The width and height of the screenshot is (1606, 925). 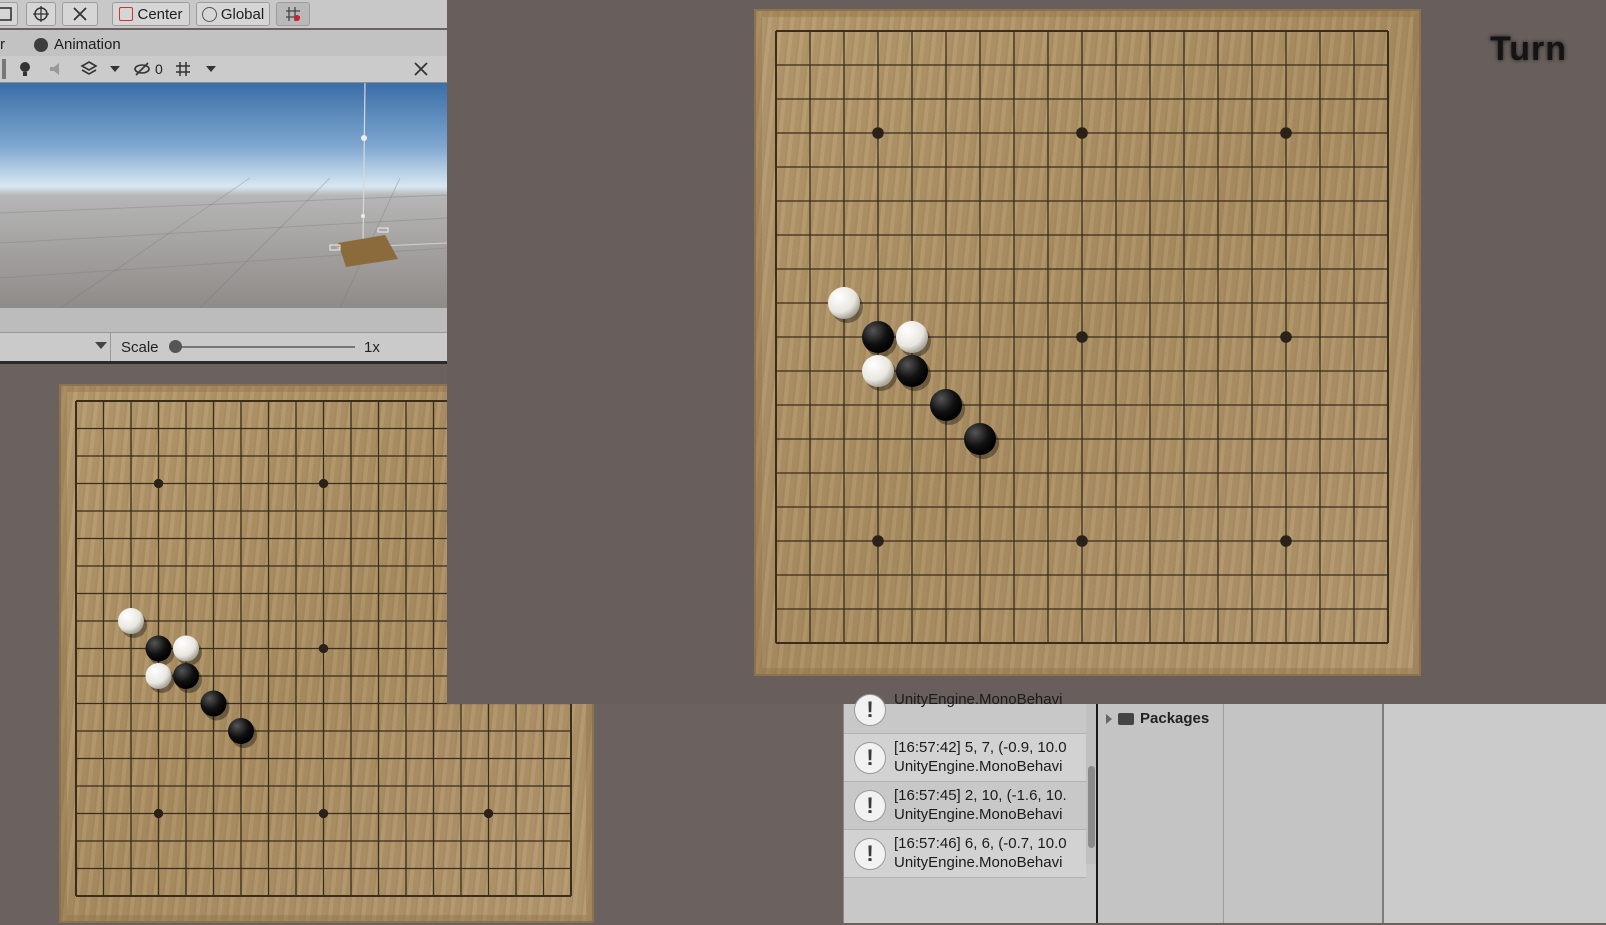 I want to click on scene-grid, so click(x=223, y=195).